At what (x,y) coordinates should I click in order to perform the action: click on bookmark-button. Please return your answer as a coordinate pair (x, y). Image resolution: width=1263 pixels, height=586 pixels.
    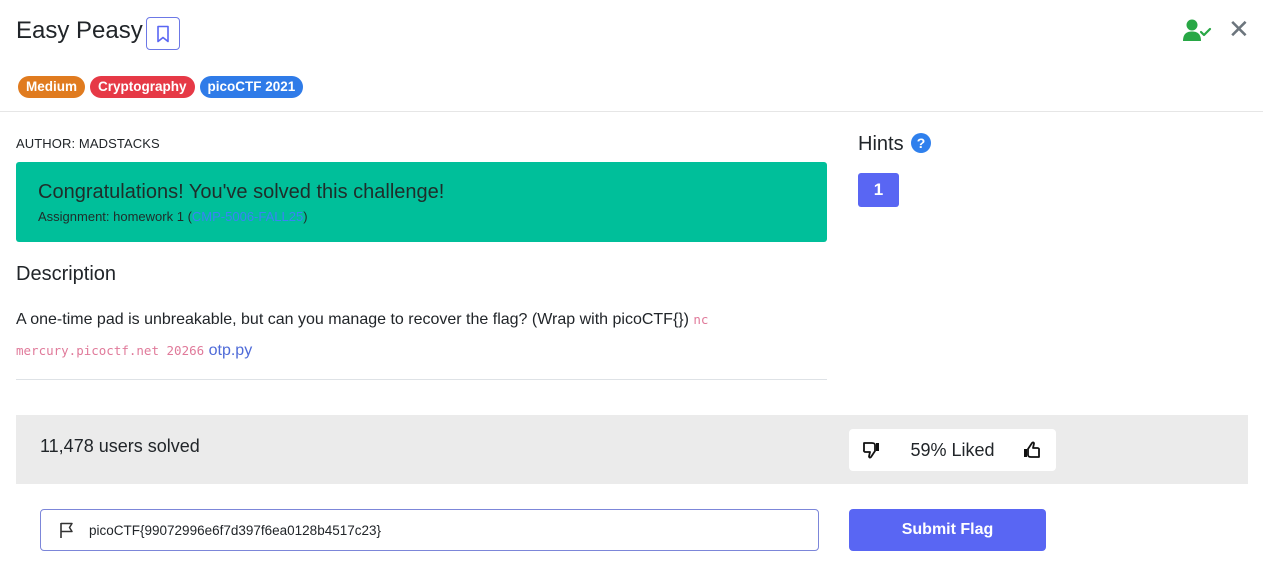
    Looking at the image, I should click on (163, 33).